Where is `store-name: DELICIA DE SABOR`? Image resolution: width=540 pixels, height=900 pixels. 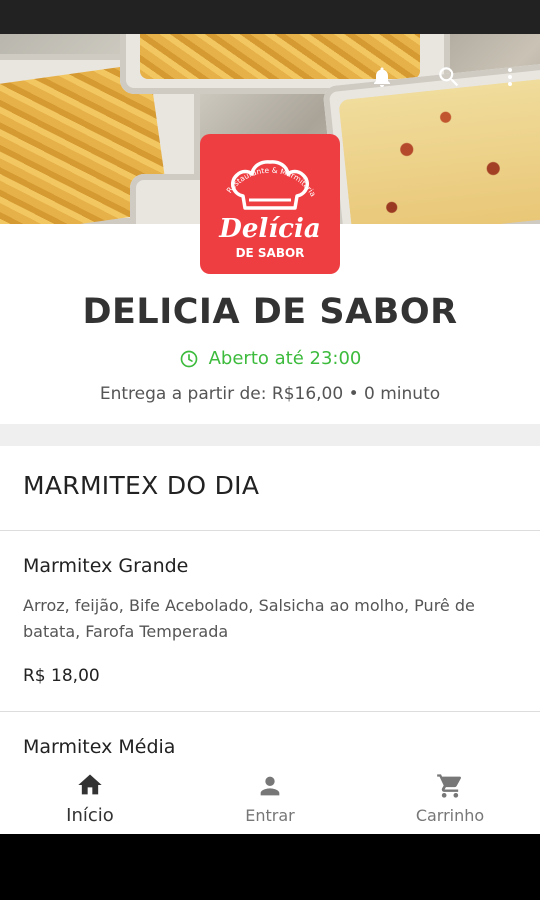 store-name: DELICIA DE SABOR is located at coordinates (270, 312).